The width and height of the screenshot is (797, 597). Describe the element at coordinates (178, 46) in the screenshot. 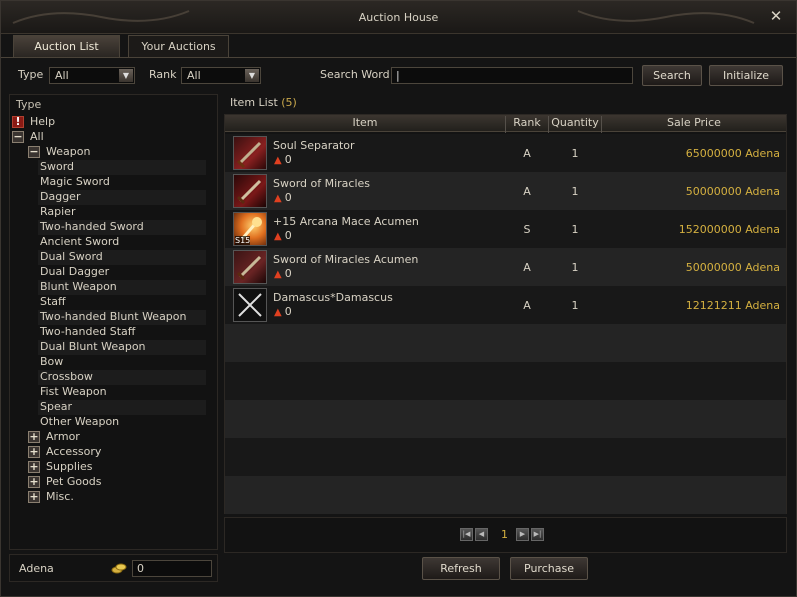

I see `tab-your-auctions: Your Auctions` at that location.